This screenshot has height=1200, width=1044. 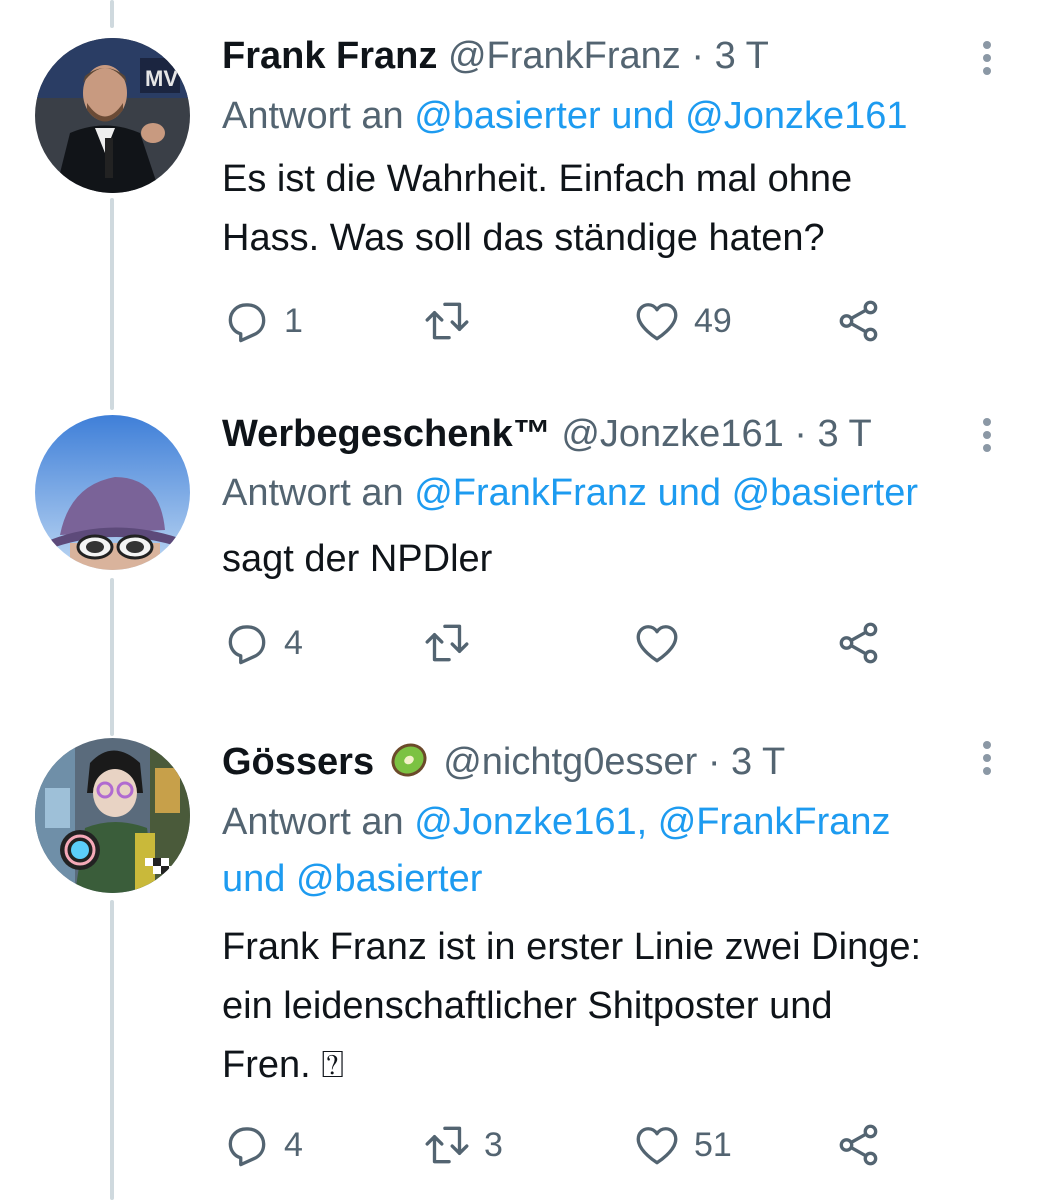 I want to click on kiwi-emoji, so click(x=409, y=760).